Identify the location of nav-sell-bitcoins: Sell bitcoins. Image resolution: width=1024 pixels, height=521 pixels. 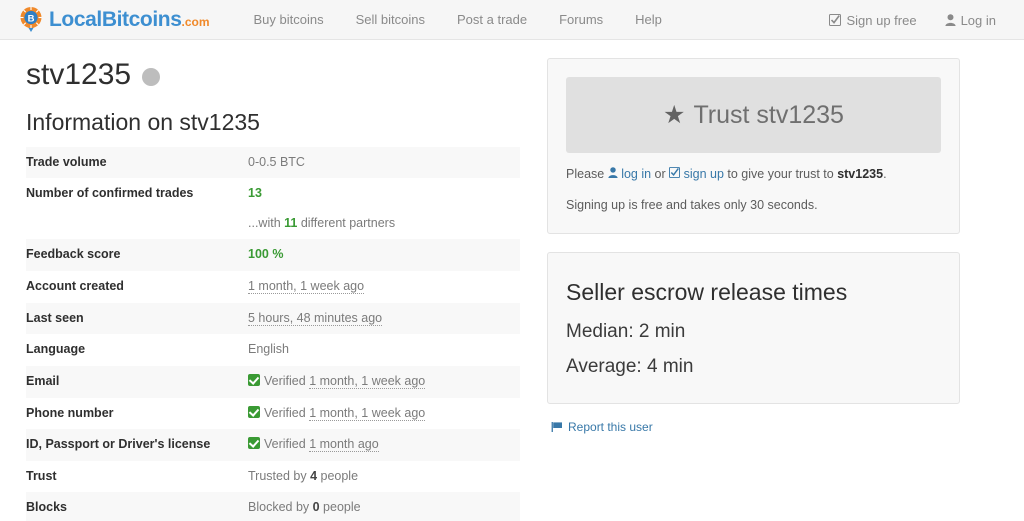
(390, 19).